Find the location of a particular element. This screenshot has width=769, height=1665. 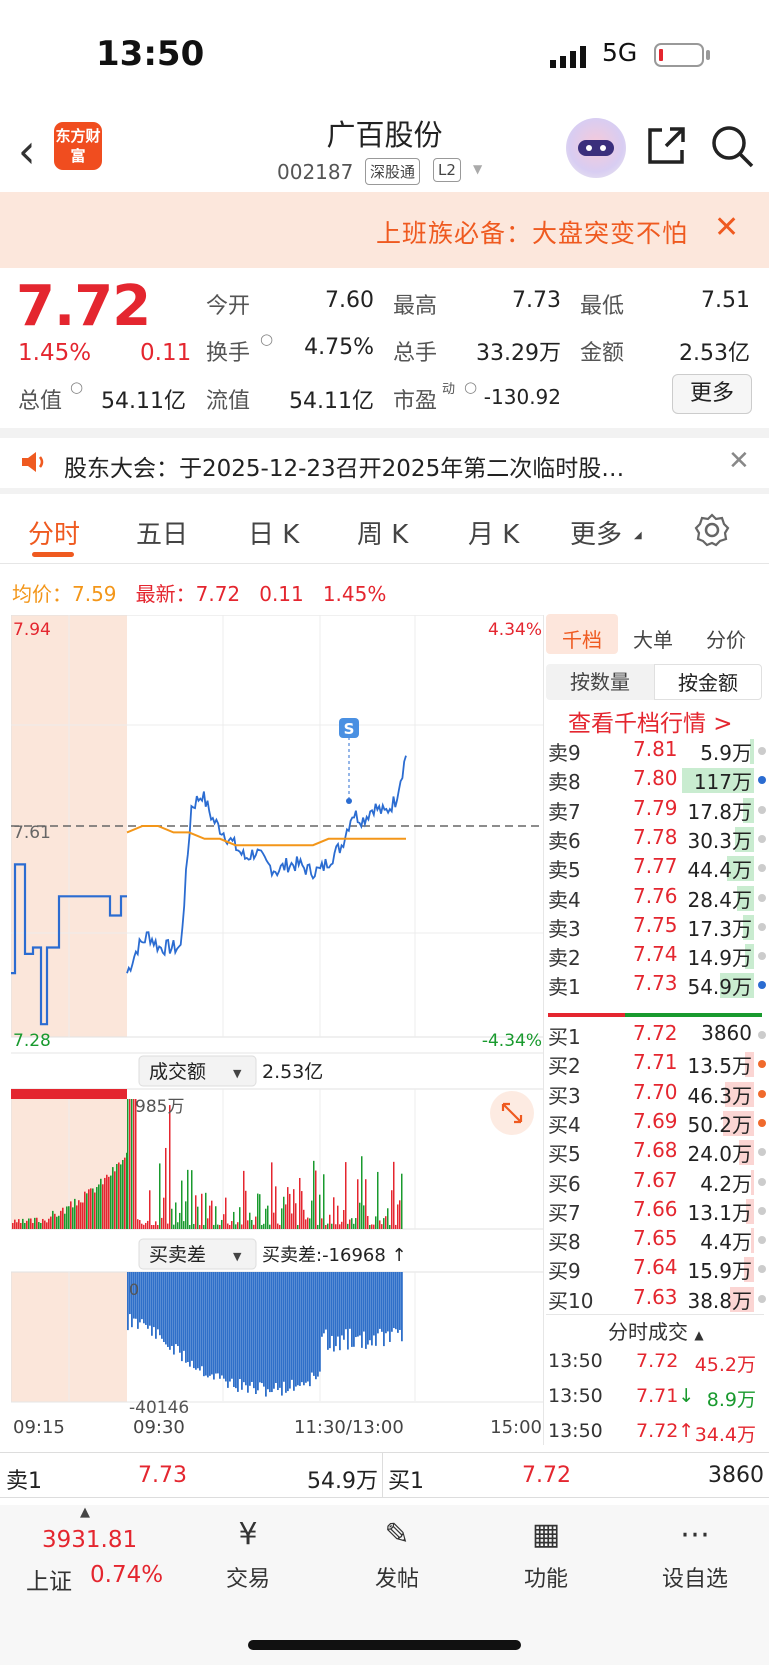

tab-monthly-k: 月 K is located at coordinates (493, 532).